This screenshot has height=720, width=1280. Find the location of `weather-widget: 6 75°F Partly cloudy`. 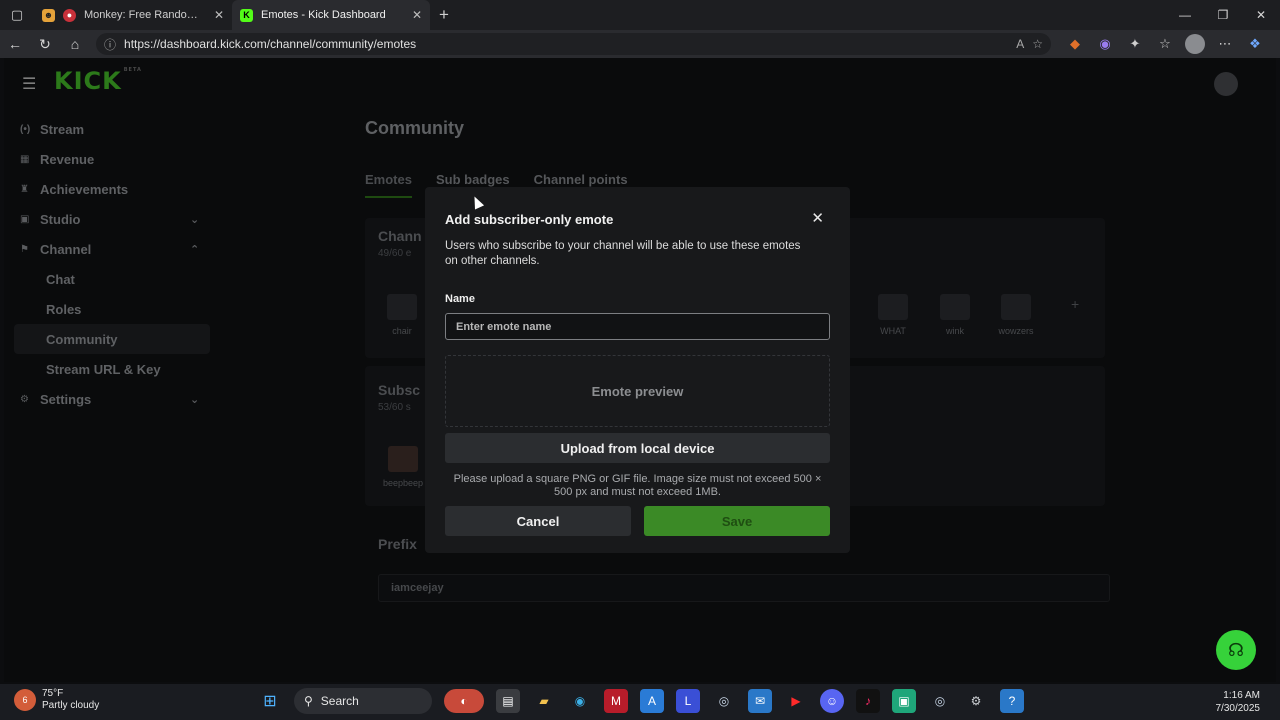

weather-widget: 6 75°F Partly cloudy is located at coordinates (56, 700).